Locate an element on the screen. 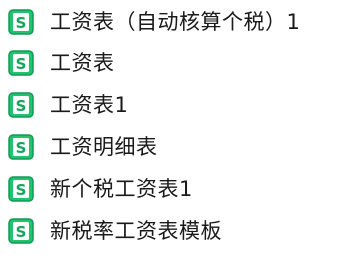  file-item-3: S 工资表1 is located at coordinates (68, 105).